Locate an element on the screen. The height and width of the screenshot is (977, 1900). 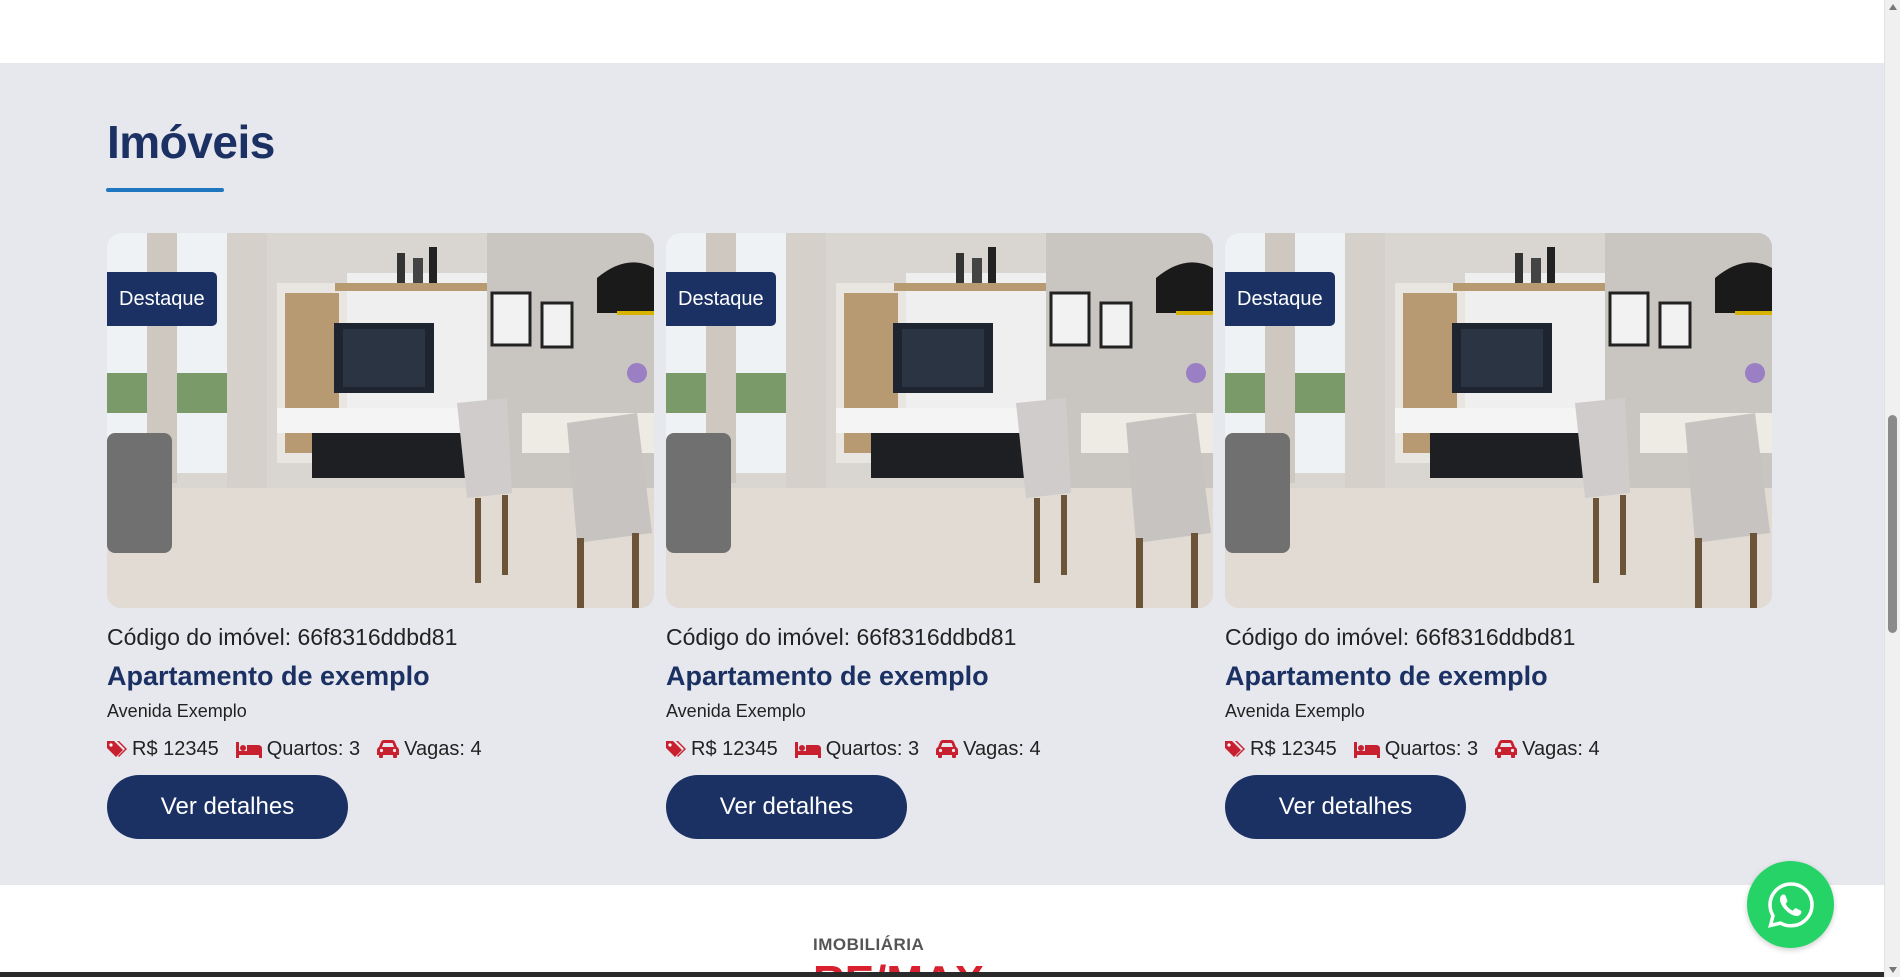
vertical-scrollbar is located at coordinates (1892, 488).